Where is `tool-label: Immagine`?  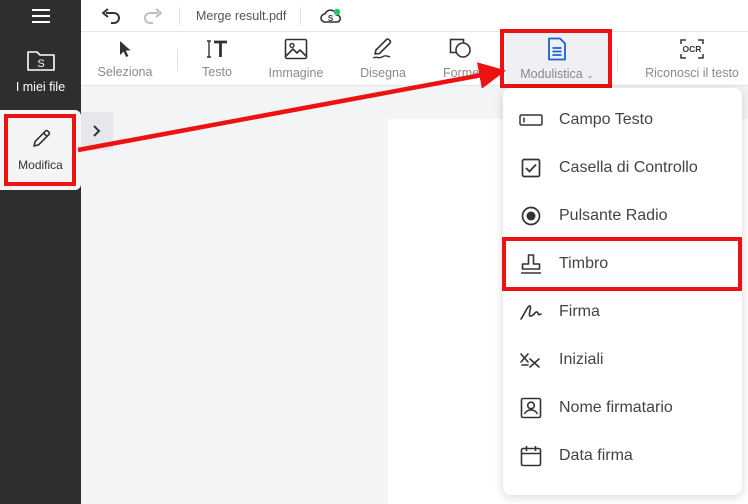
tool-label: Immagine is located at coordinates (296, 73).